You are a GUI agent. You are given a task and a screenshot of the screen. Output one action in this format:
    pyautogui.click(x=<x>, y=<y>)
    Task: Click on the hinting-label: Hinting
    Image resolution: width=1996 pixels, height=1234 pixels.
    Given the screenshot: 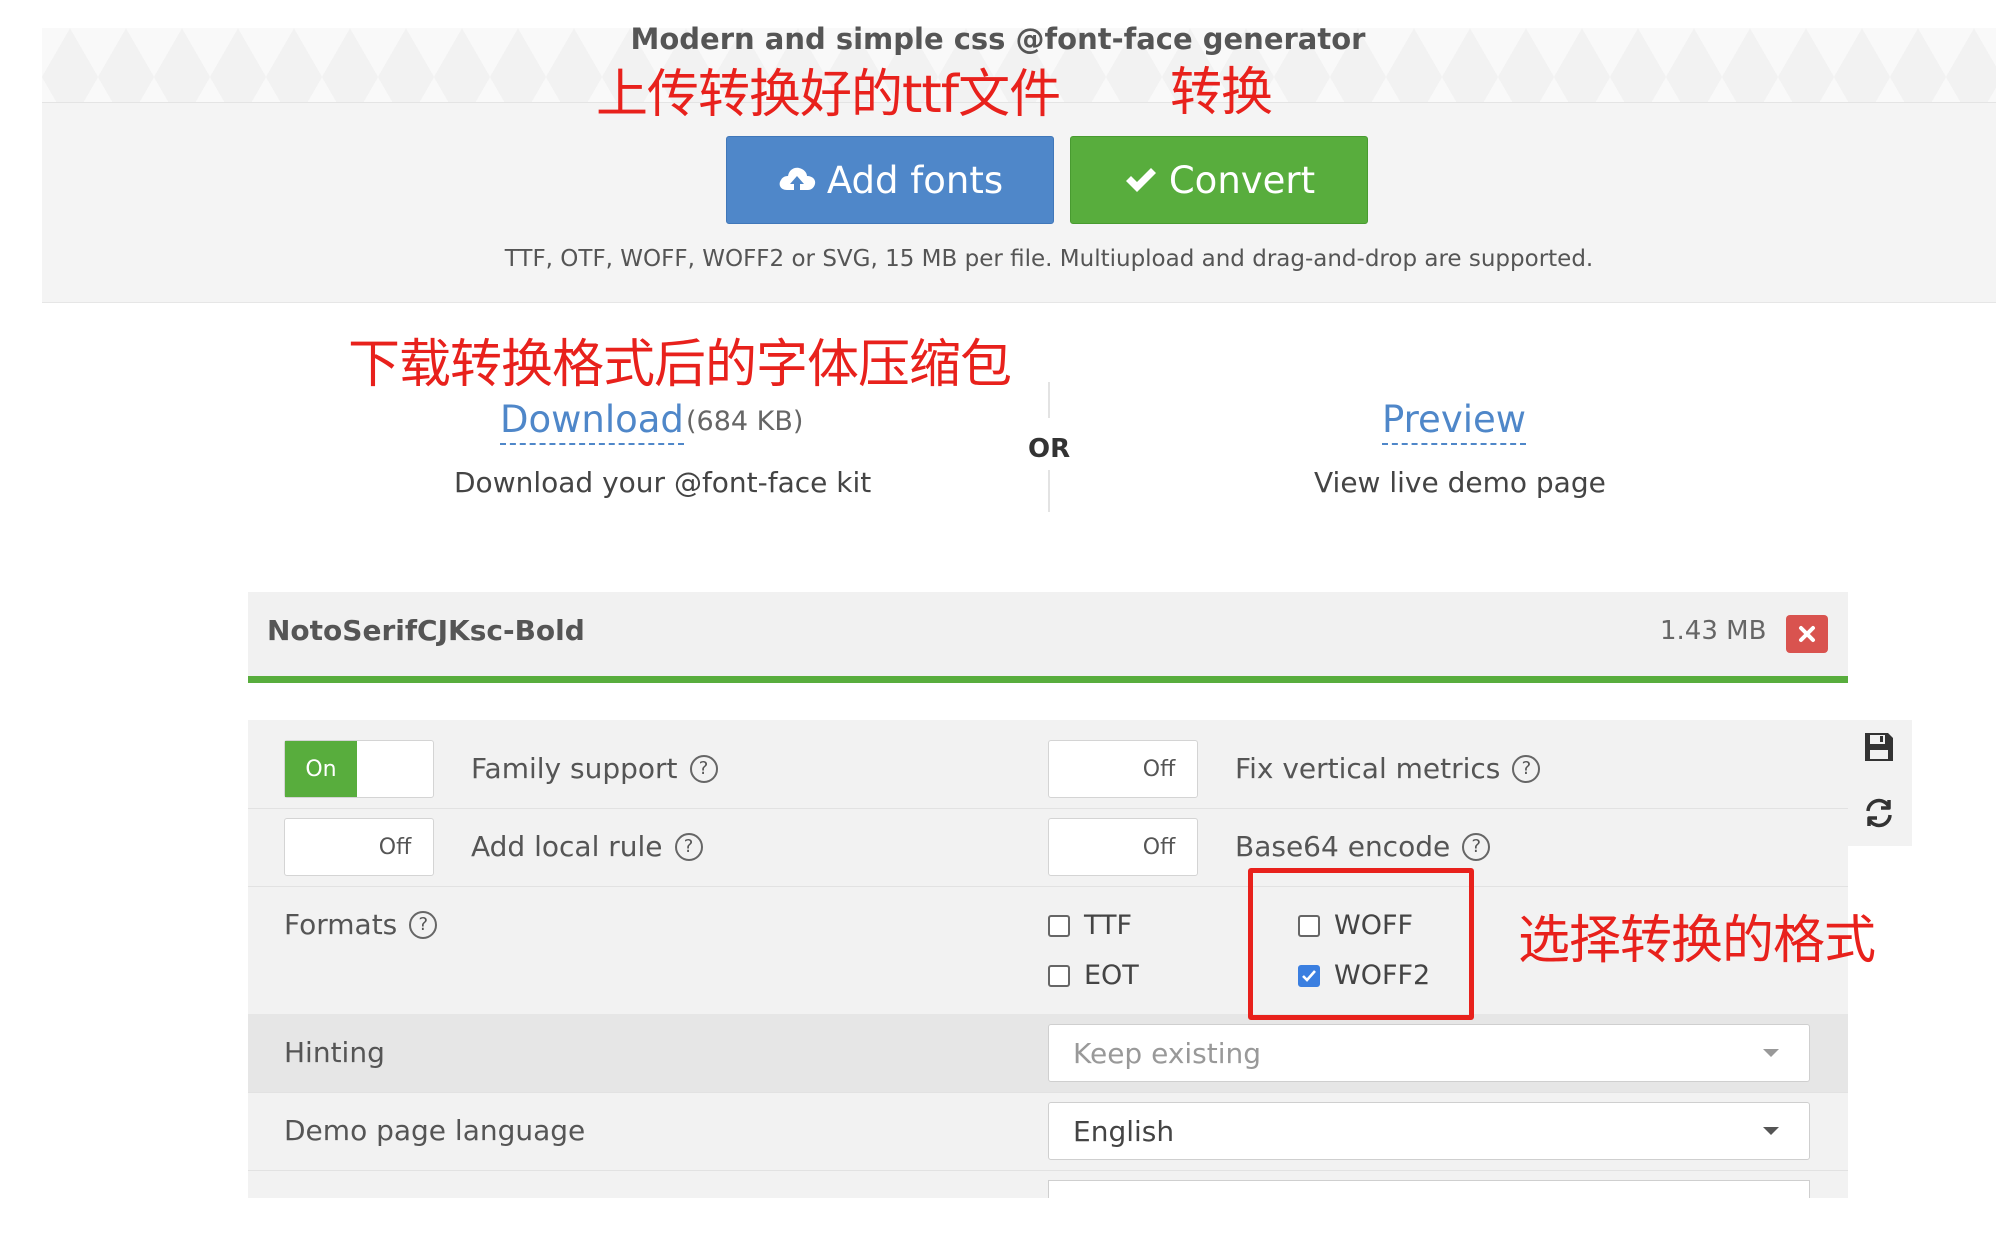 What is the action you would take?
    pyautogui.click(x=334, y=1052)
    